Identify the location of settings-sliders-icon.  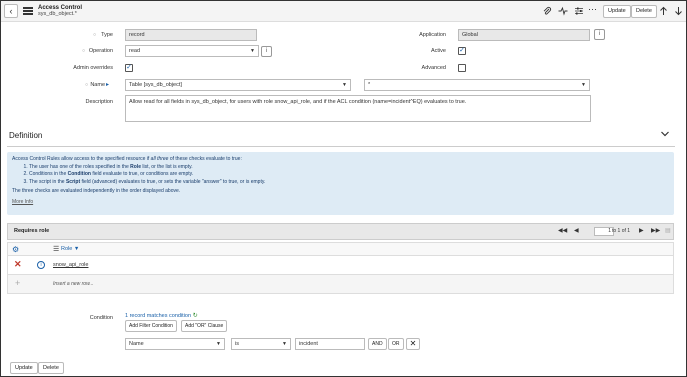
(579, 11).